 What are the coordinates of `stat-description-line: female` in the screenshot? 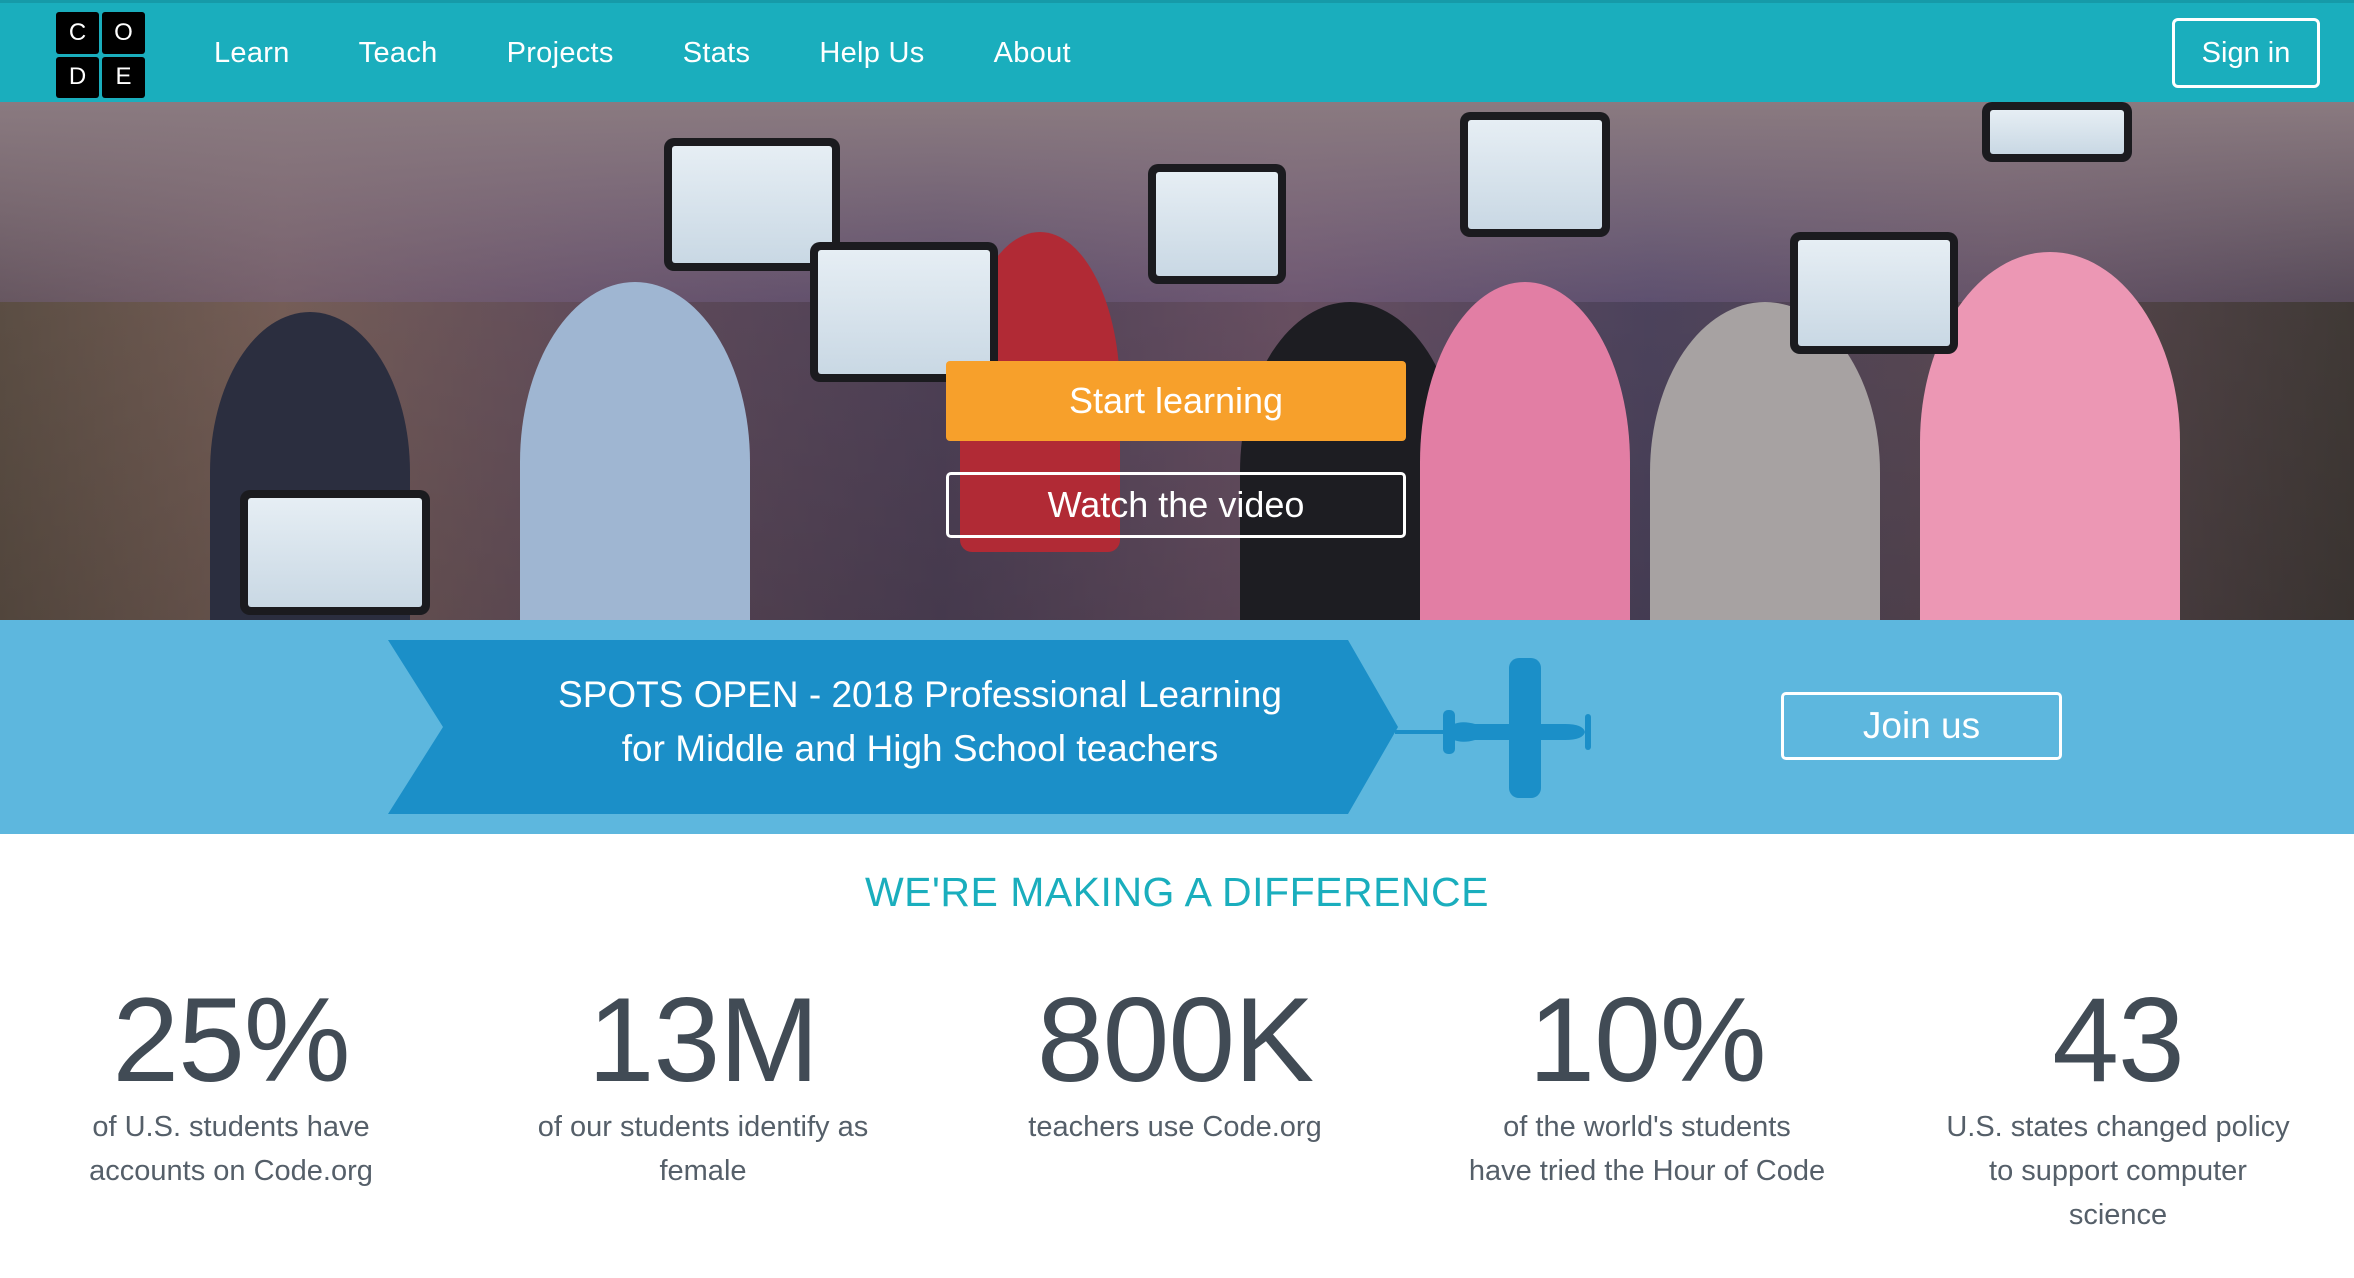 It's located at (703, 1171).